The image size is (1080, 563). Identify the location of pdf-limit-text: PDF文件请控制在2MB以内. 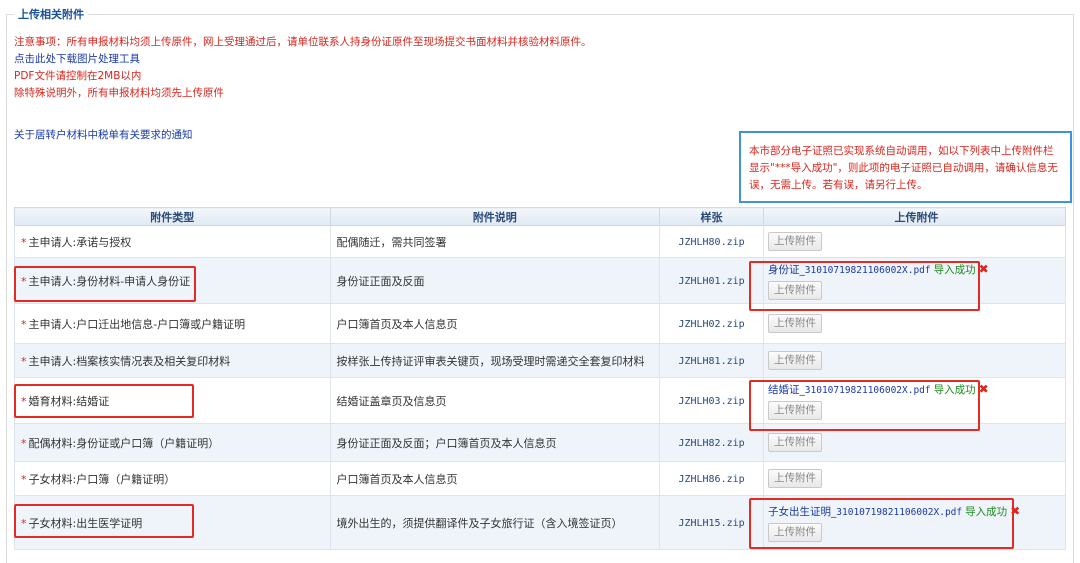
(78, 76).